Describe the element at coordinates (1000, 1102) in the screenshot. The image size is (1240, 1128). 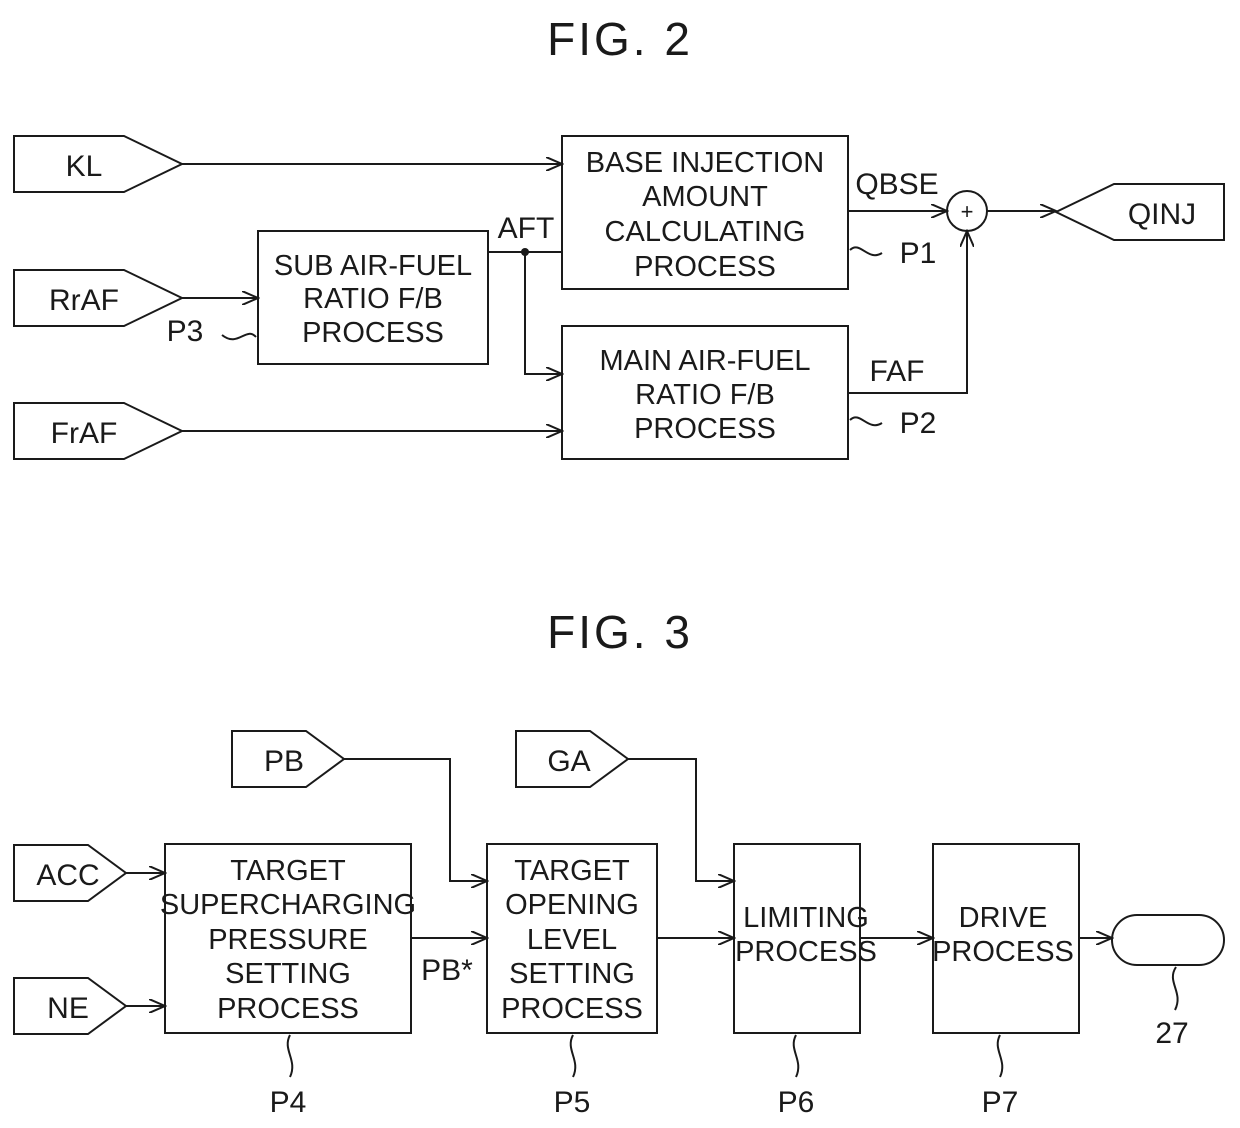
I see `ref-p7: P7` at that location.